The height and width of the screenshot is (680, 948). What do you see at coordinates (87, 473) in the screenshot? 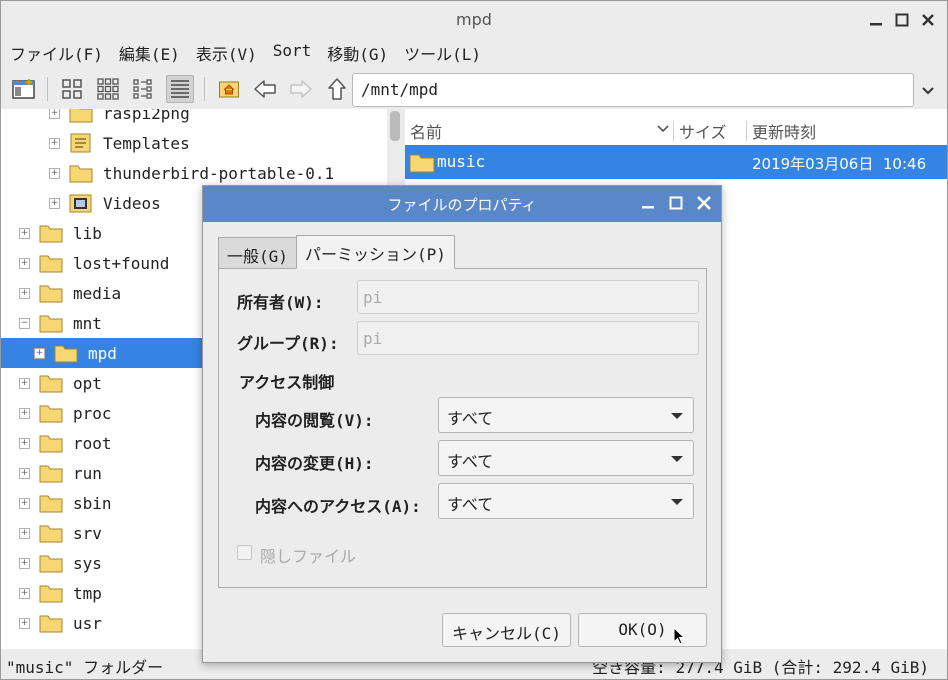
I see `tree-item-label: run` at bounding box center [87, 473].